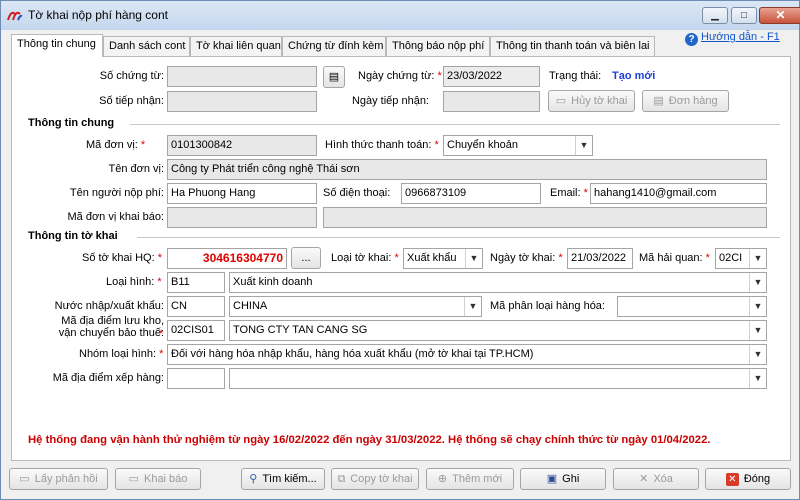 Image resolution: width=800 pixels, height=500 pixels. Describe the element at coordinates (122, 258) in the screenshot. I see `so-to-khai-label: Số tờ khai HQ: *` at that location.